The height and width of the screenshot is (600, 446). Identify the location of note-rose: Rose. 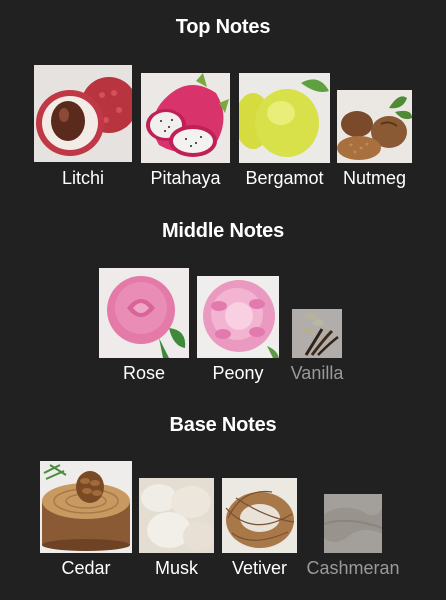
(144, 325).